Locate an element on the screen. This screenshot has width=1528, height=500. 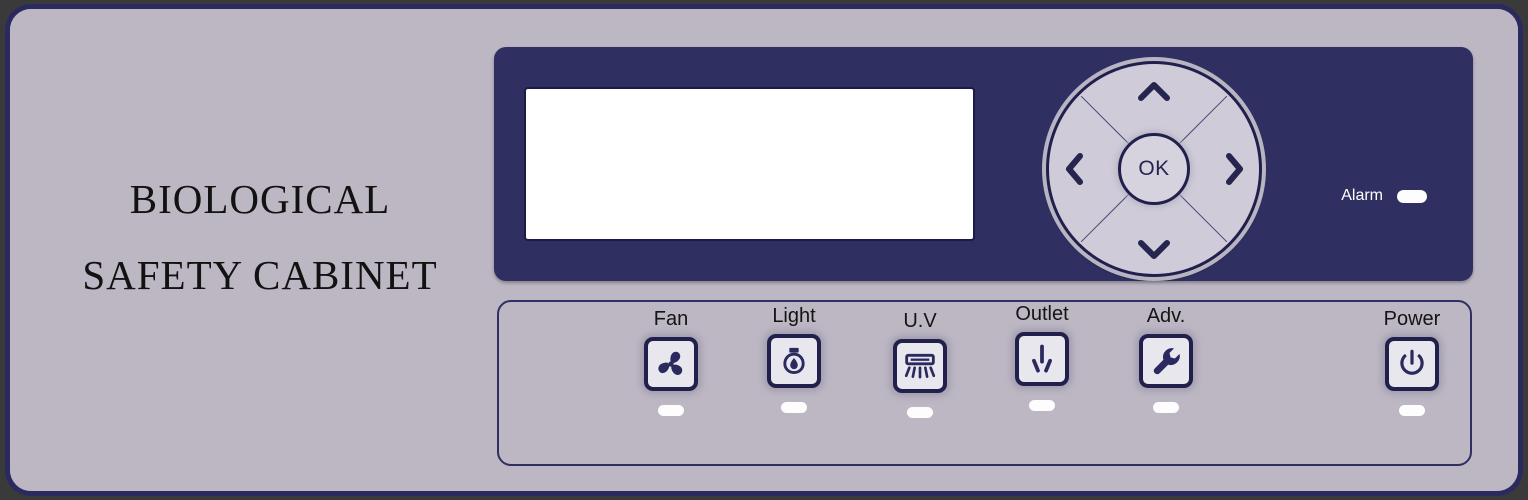
outlet-button-label: Outlet is located at coordinates (1042, 314).